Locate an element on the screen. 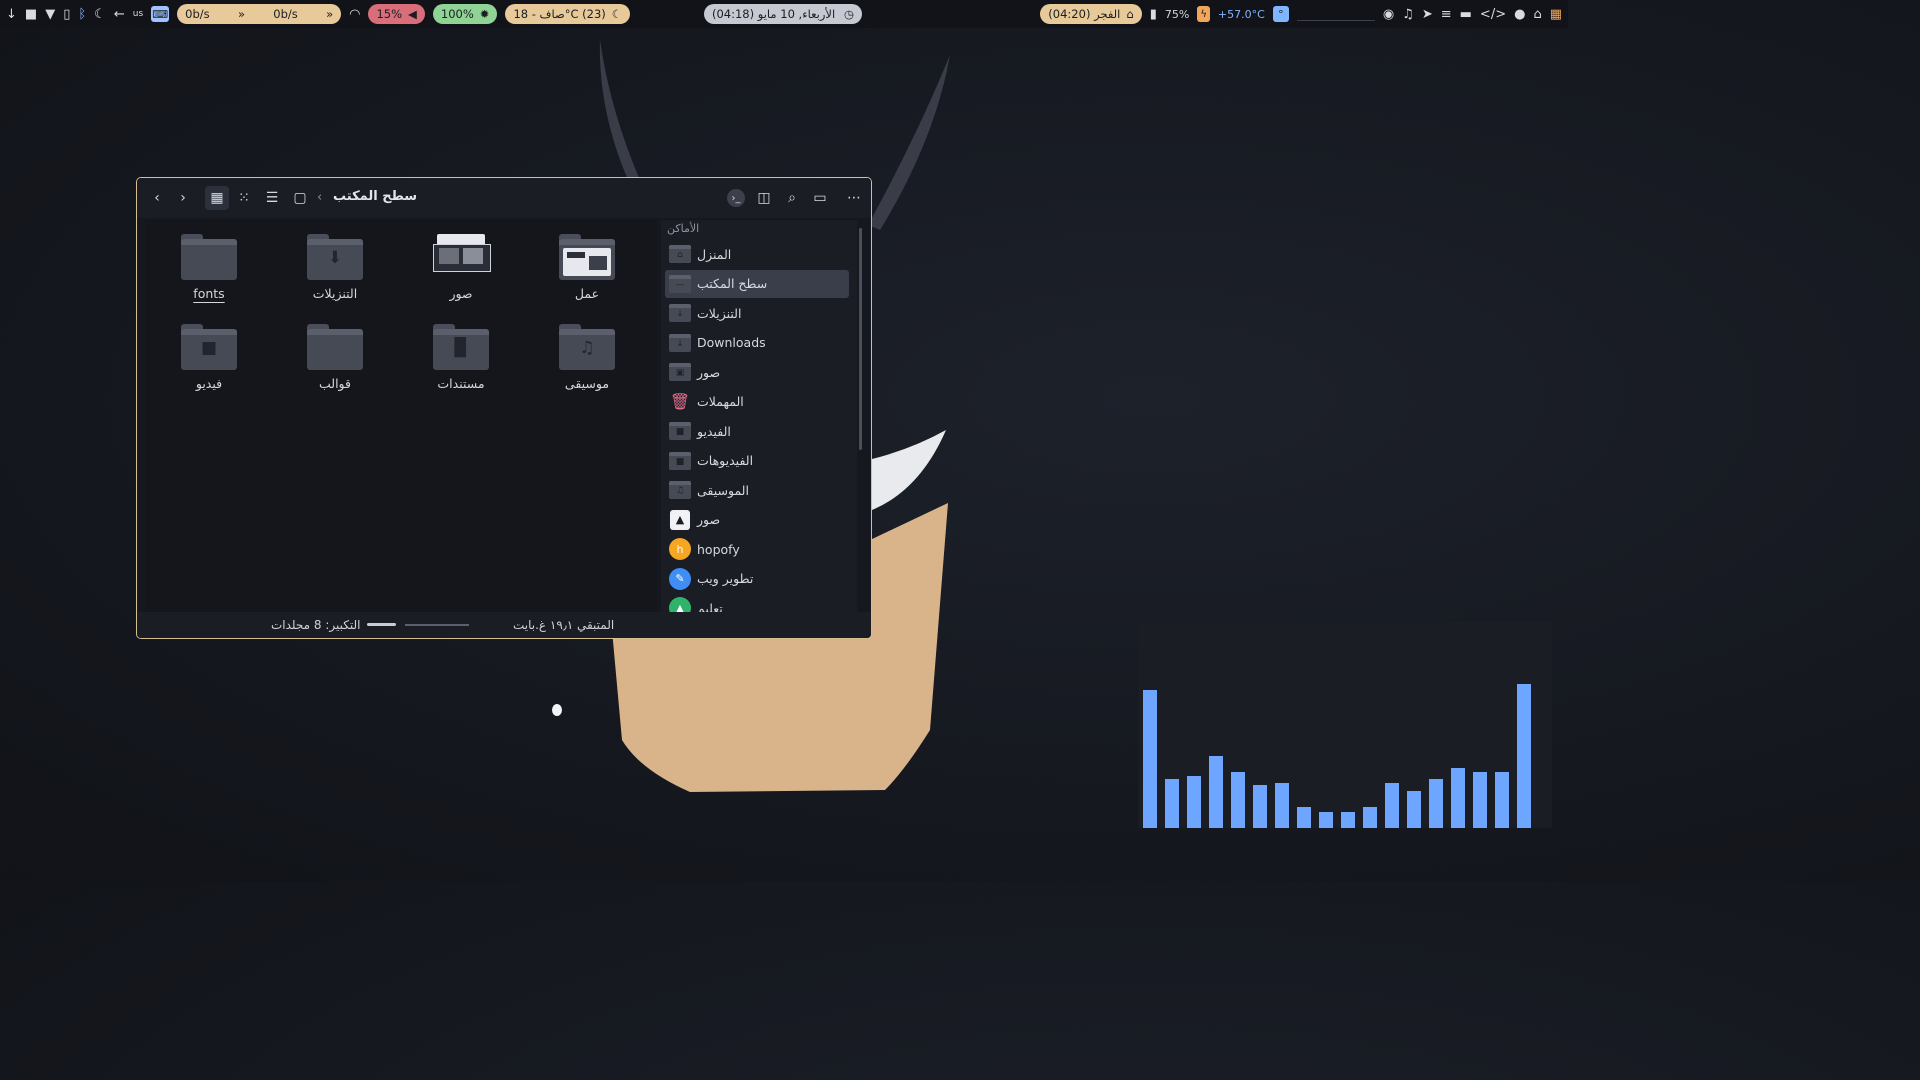 Image resolution: width=1920 pixels, height=1080 pixels. sidebar-item: ■ الفيديو is located at coordinates (757, 431).